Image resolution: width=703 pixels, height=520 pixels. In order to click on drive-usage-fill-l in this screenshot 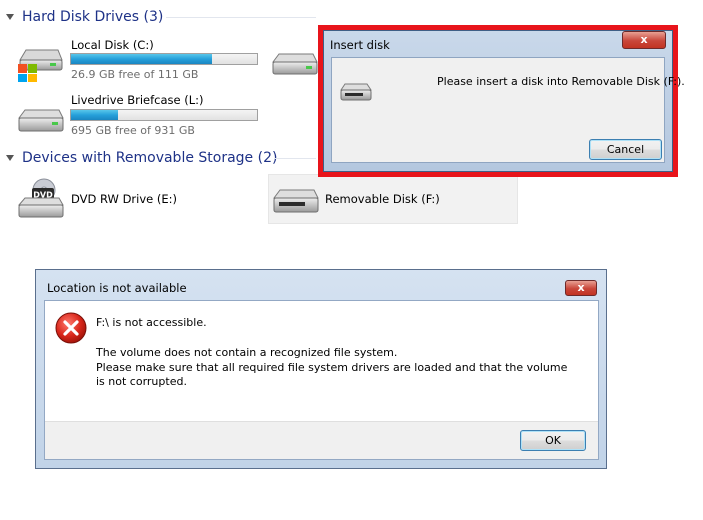, I will do `click(94, 115)`.